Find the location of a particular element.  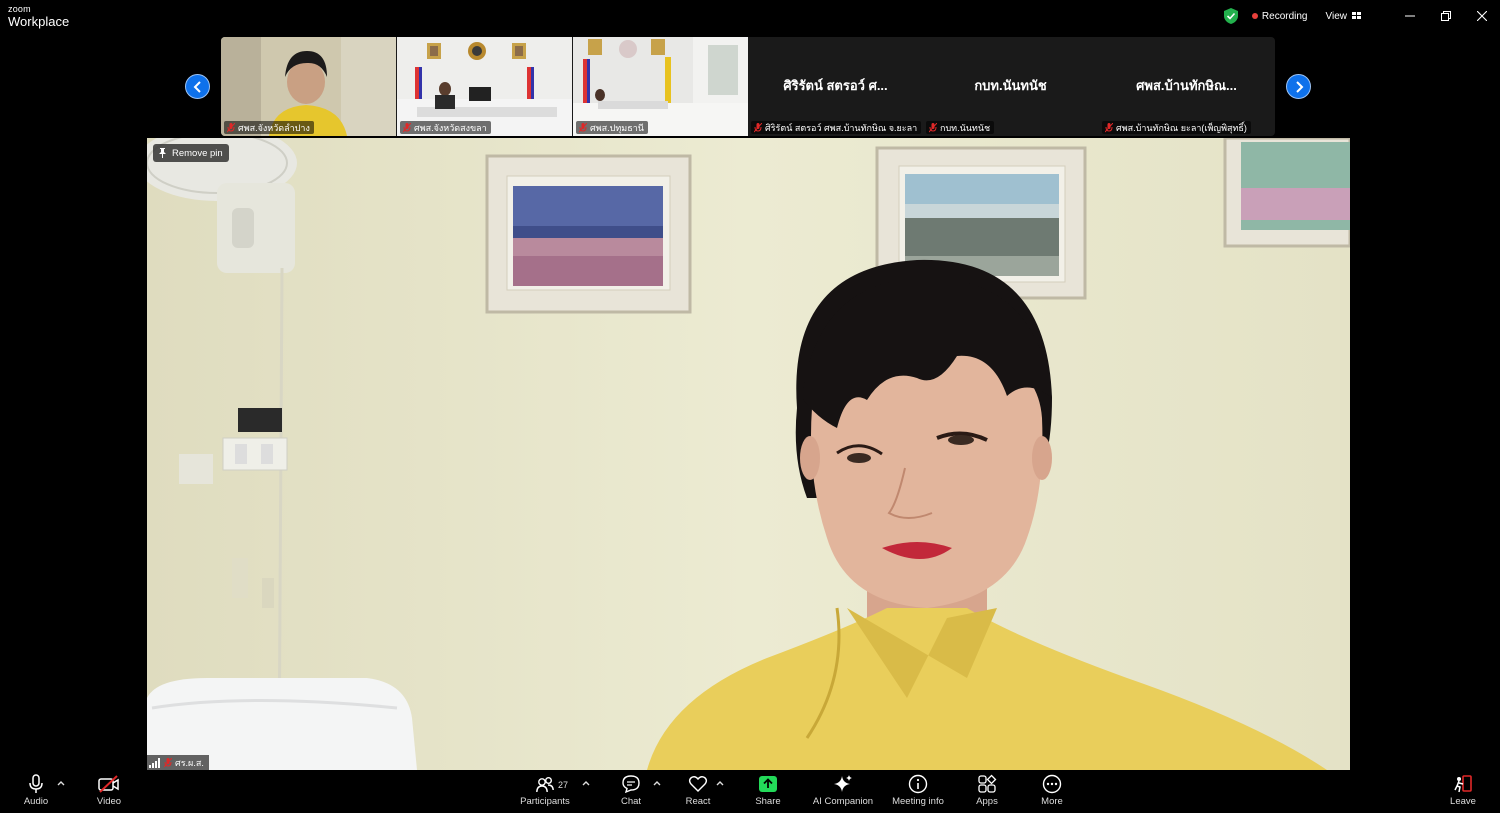

tile-name-tag: ศพส.จังหวัดลำปาง is located at coordinates (269, 127).